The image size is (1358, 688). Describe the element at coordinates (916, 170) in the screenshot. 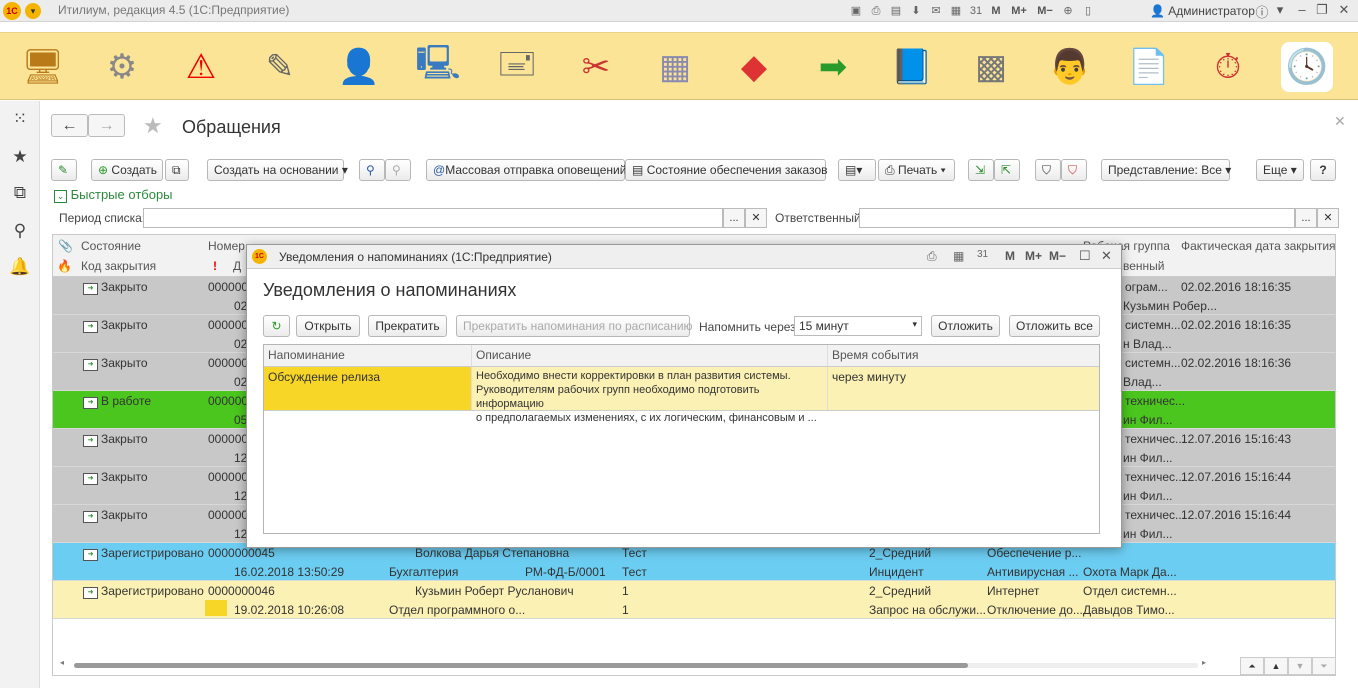

I see `print-button: ⎙ Печать ▾` at that location.